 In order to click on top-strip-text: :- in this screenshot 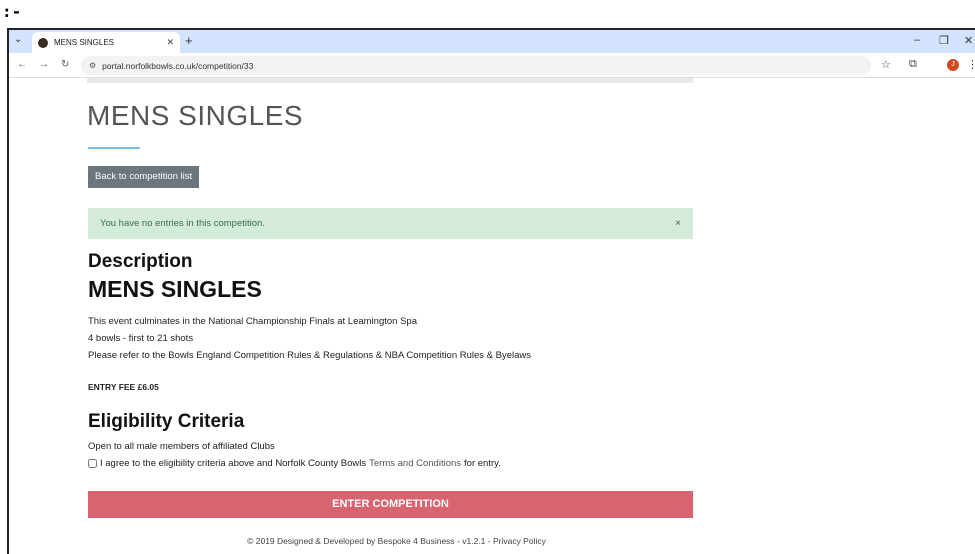, I will do `click(12, 11)`.